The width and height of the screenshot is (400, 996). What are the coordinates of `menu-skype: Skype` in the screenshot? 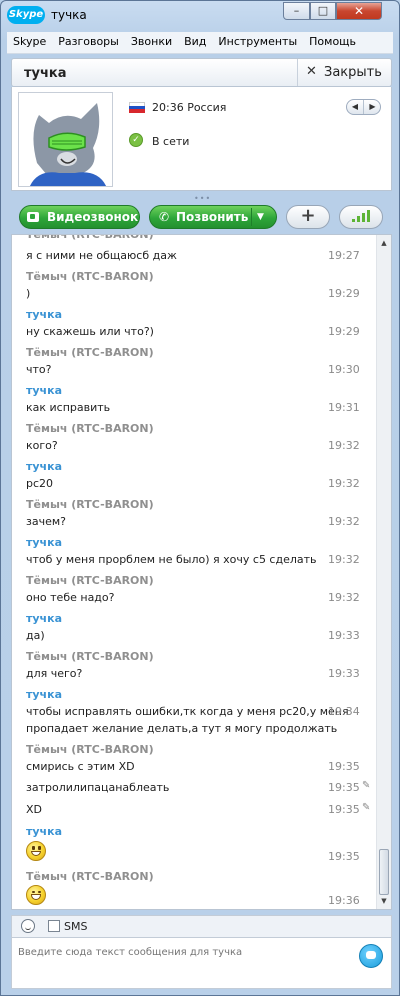 It's located at (29, 42).